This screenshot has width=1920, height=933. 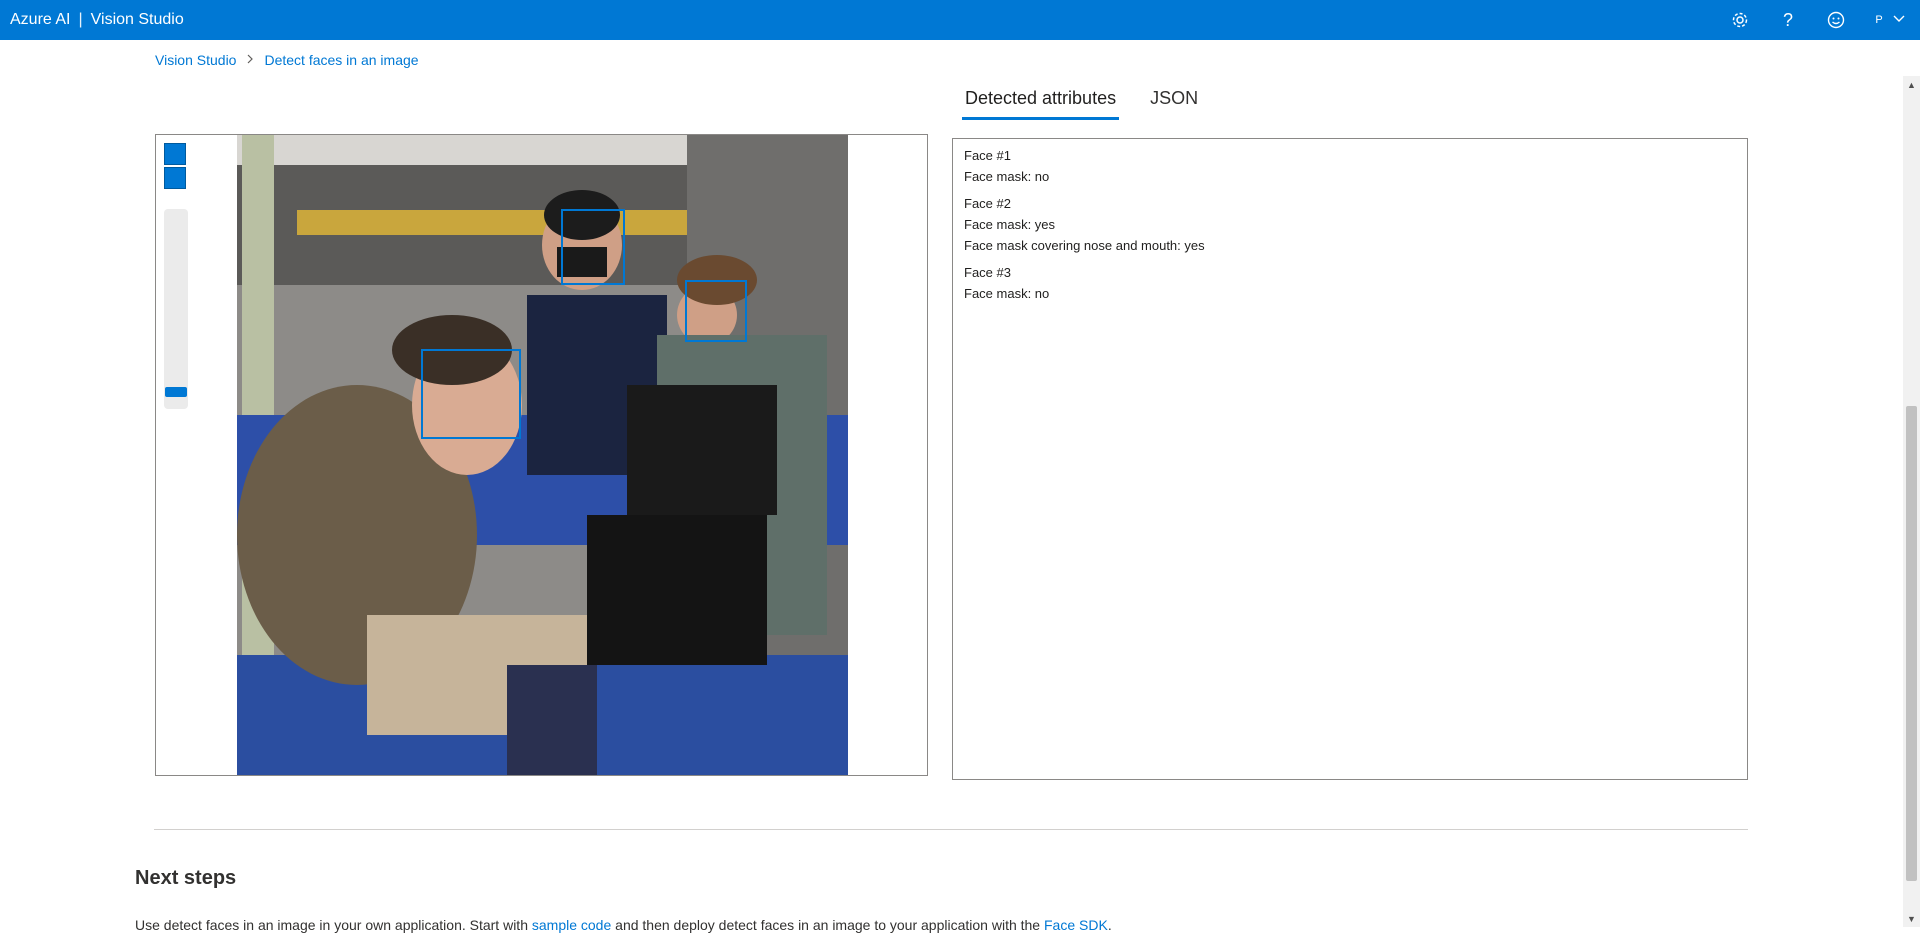 I want to click on help-icon: ?, so click(x=1788, y=20).